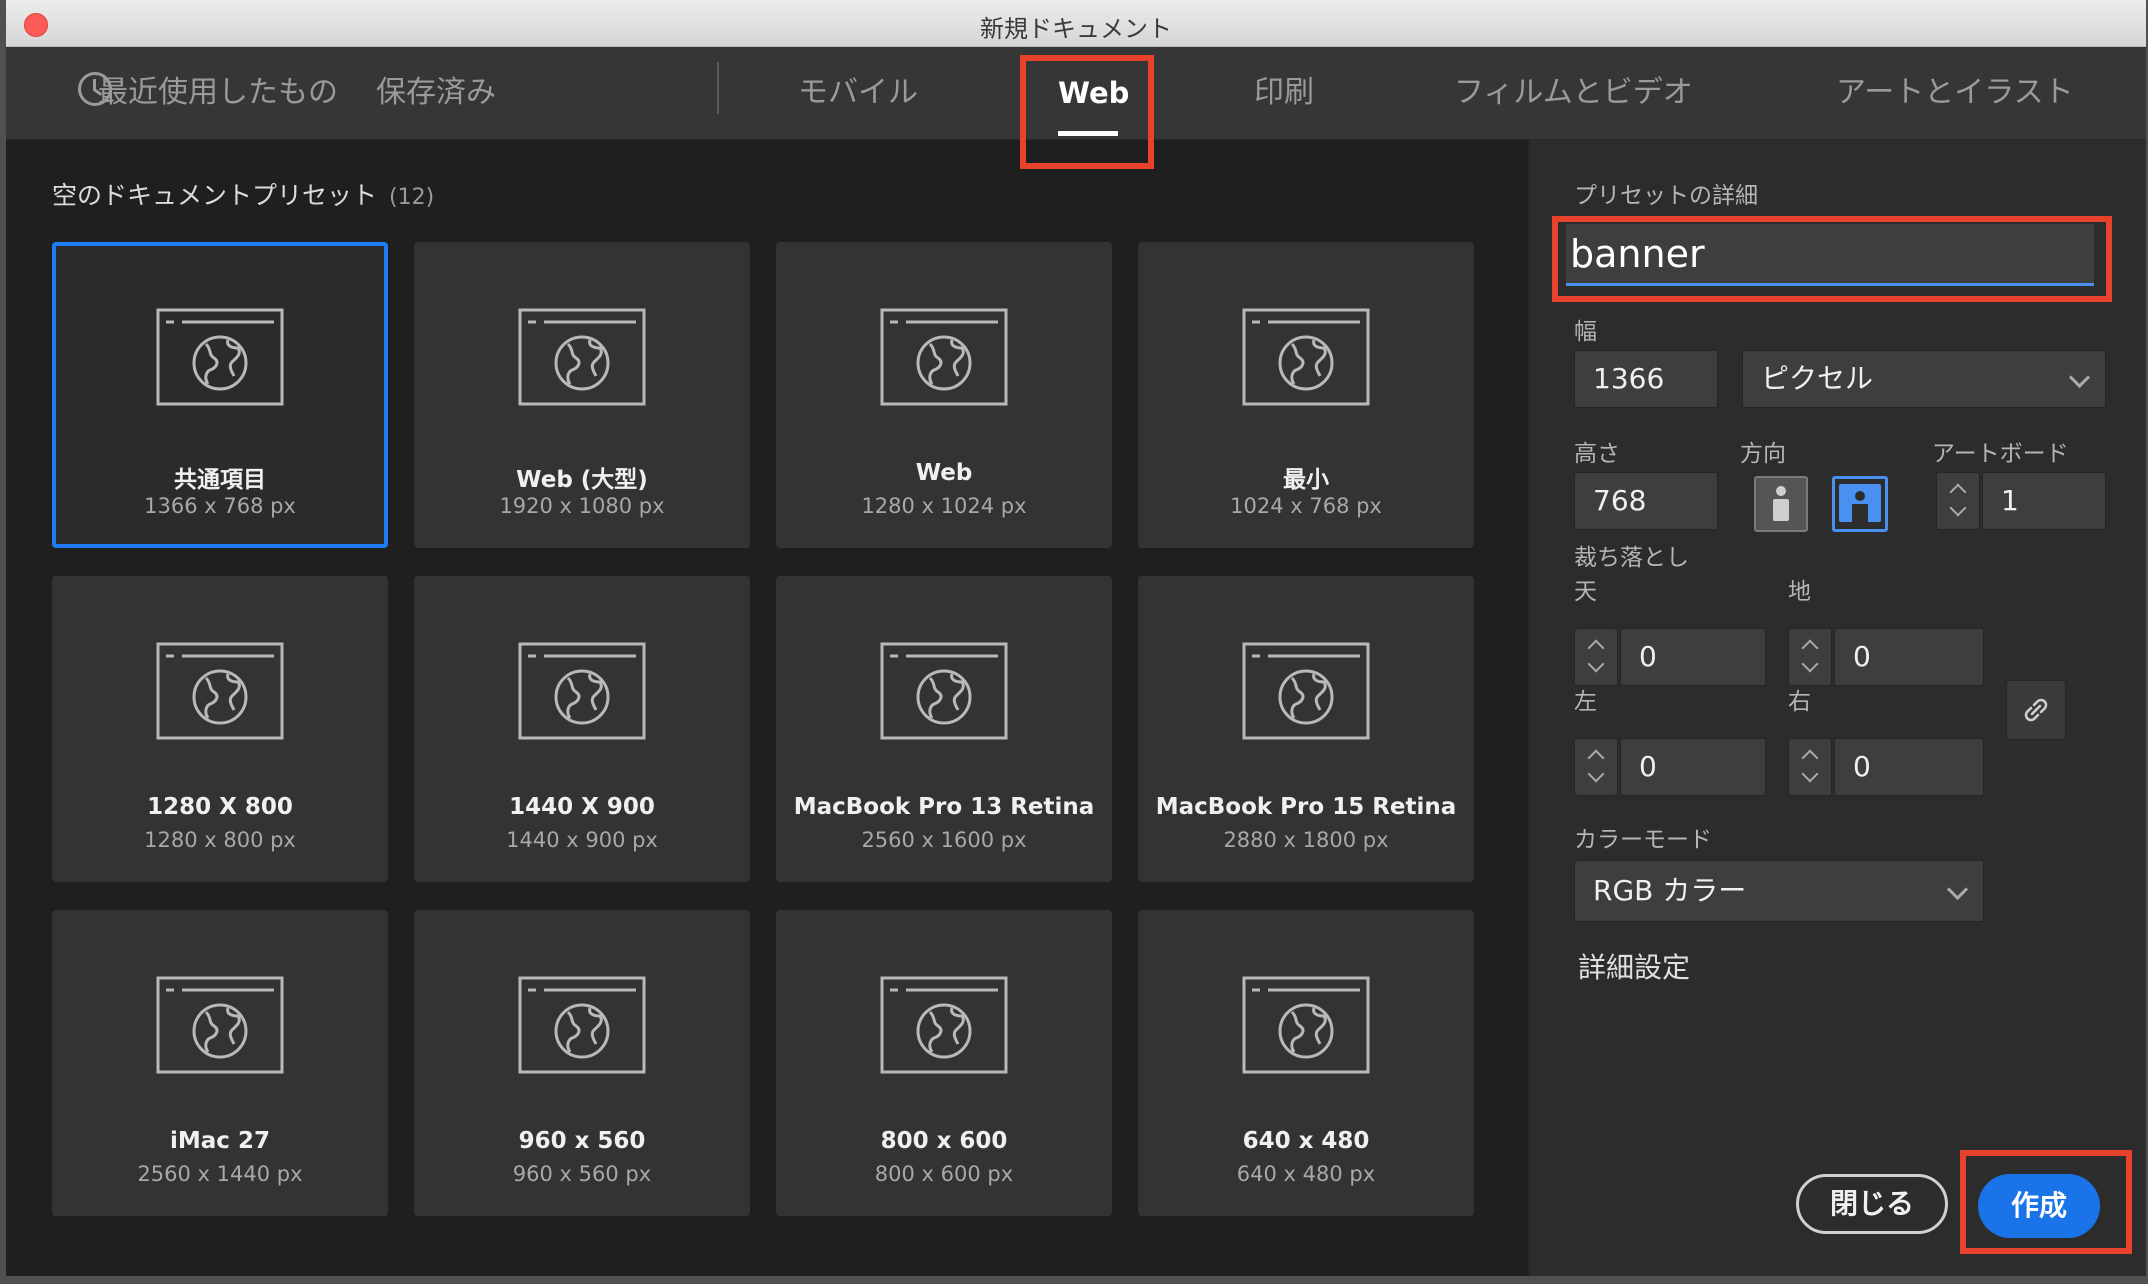 The width and height of the screenshot is (2148, 1284). What do you see at coordinates (1817, 378) in the screenshot?
I see `unit-select-value: ピクセル` at bounding box center [1817, 378].